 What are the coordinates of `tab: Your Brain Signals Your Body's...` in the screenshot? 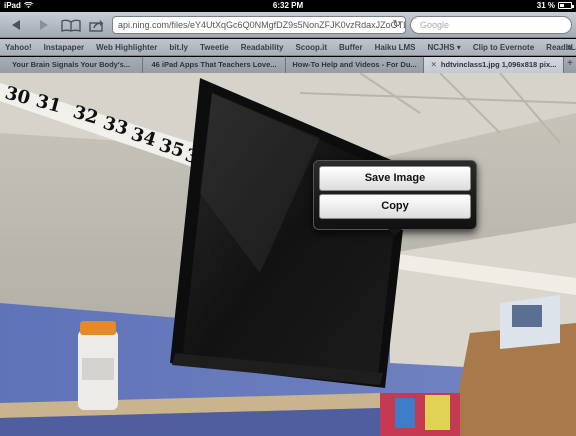 It's located at (71, 65).